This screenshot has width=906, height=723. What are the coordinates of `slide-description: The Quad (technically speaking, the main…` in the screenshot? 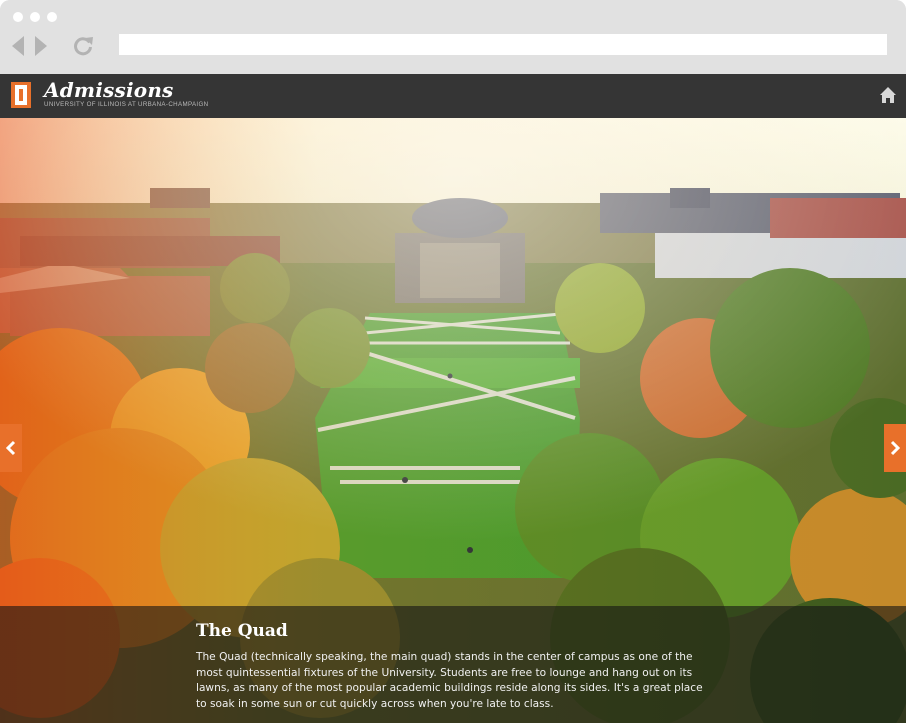 It's located at (449, 680).